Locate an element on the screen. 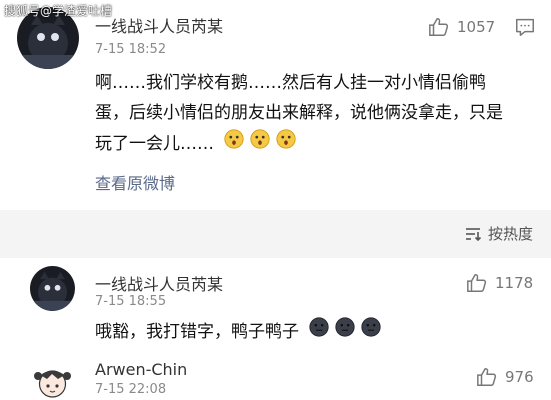 Image resolution: width=551 pixels, height=400 pixels. comment-text-content: 哦豁，我打错字，鸭子鸭子 is located at coordinates (197, 332).